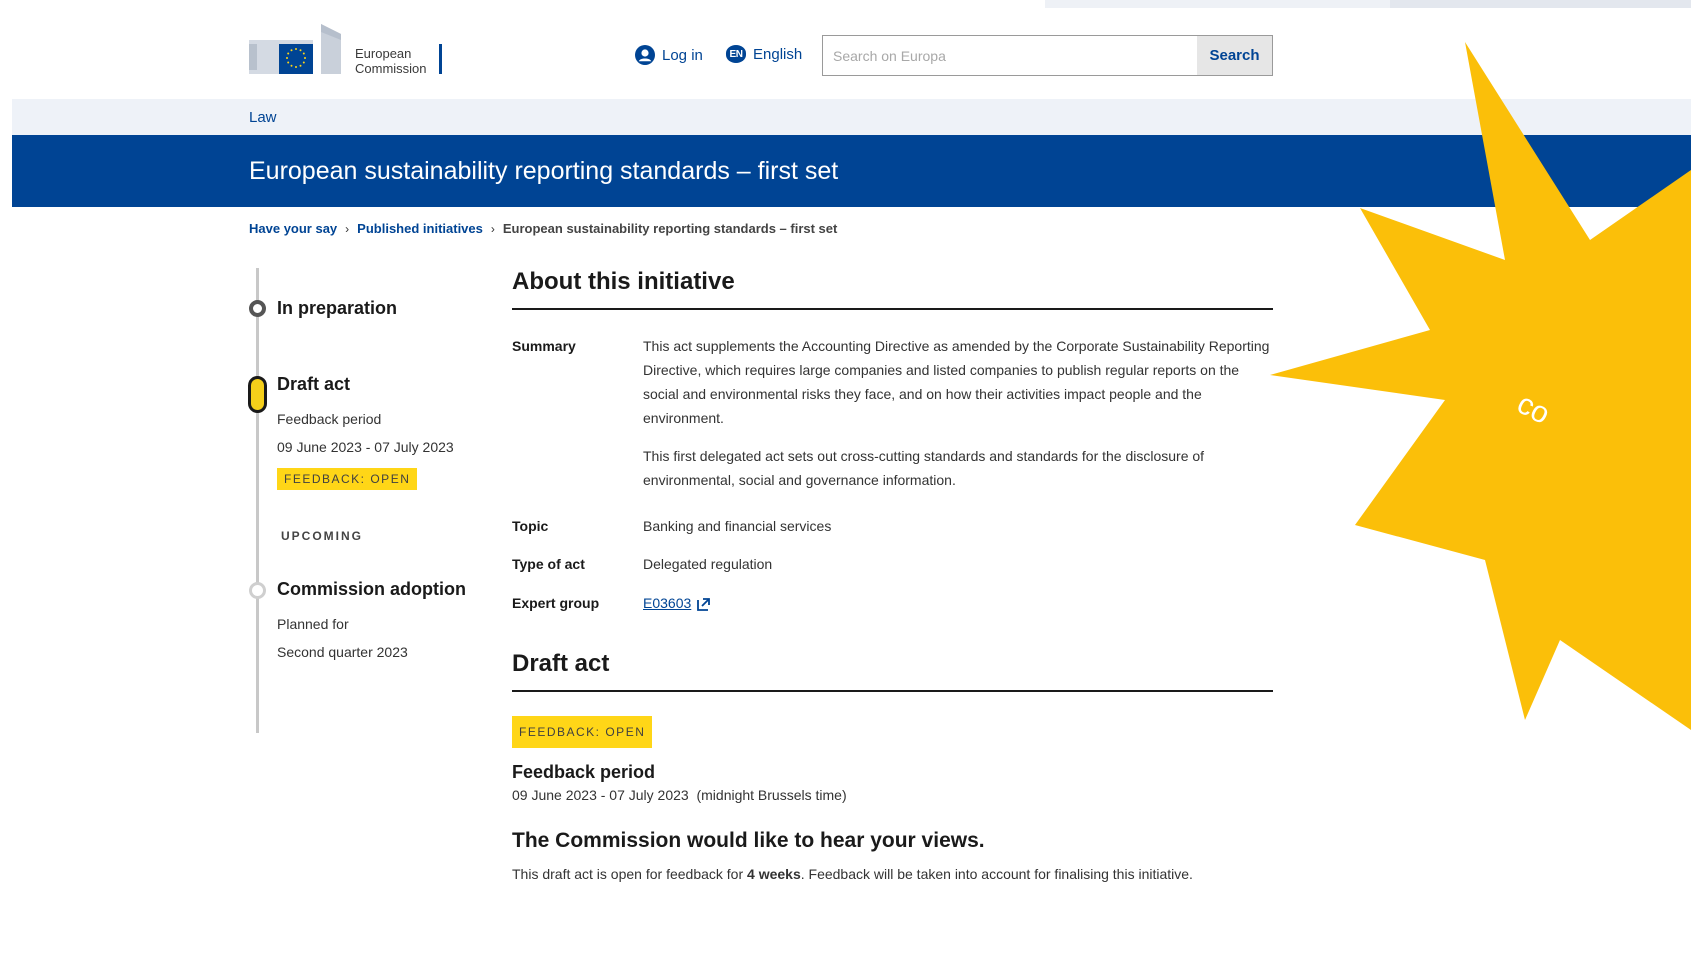 The image size is (1691, 956). What do you see at coordinates (295, 49) in the screenshot?
I see `ec-building-icon` at bounding box center [295, 49].